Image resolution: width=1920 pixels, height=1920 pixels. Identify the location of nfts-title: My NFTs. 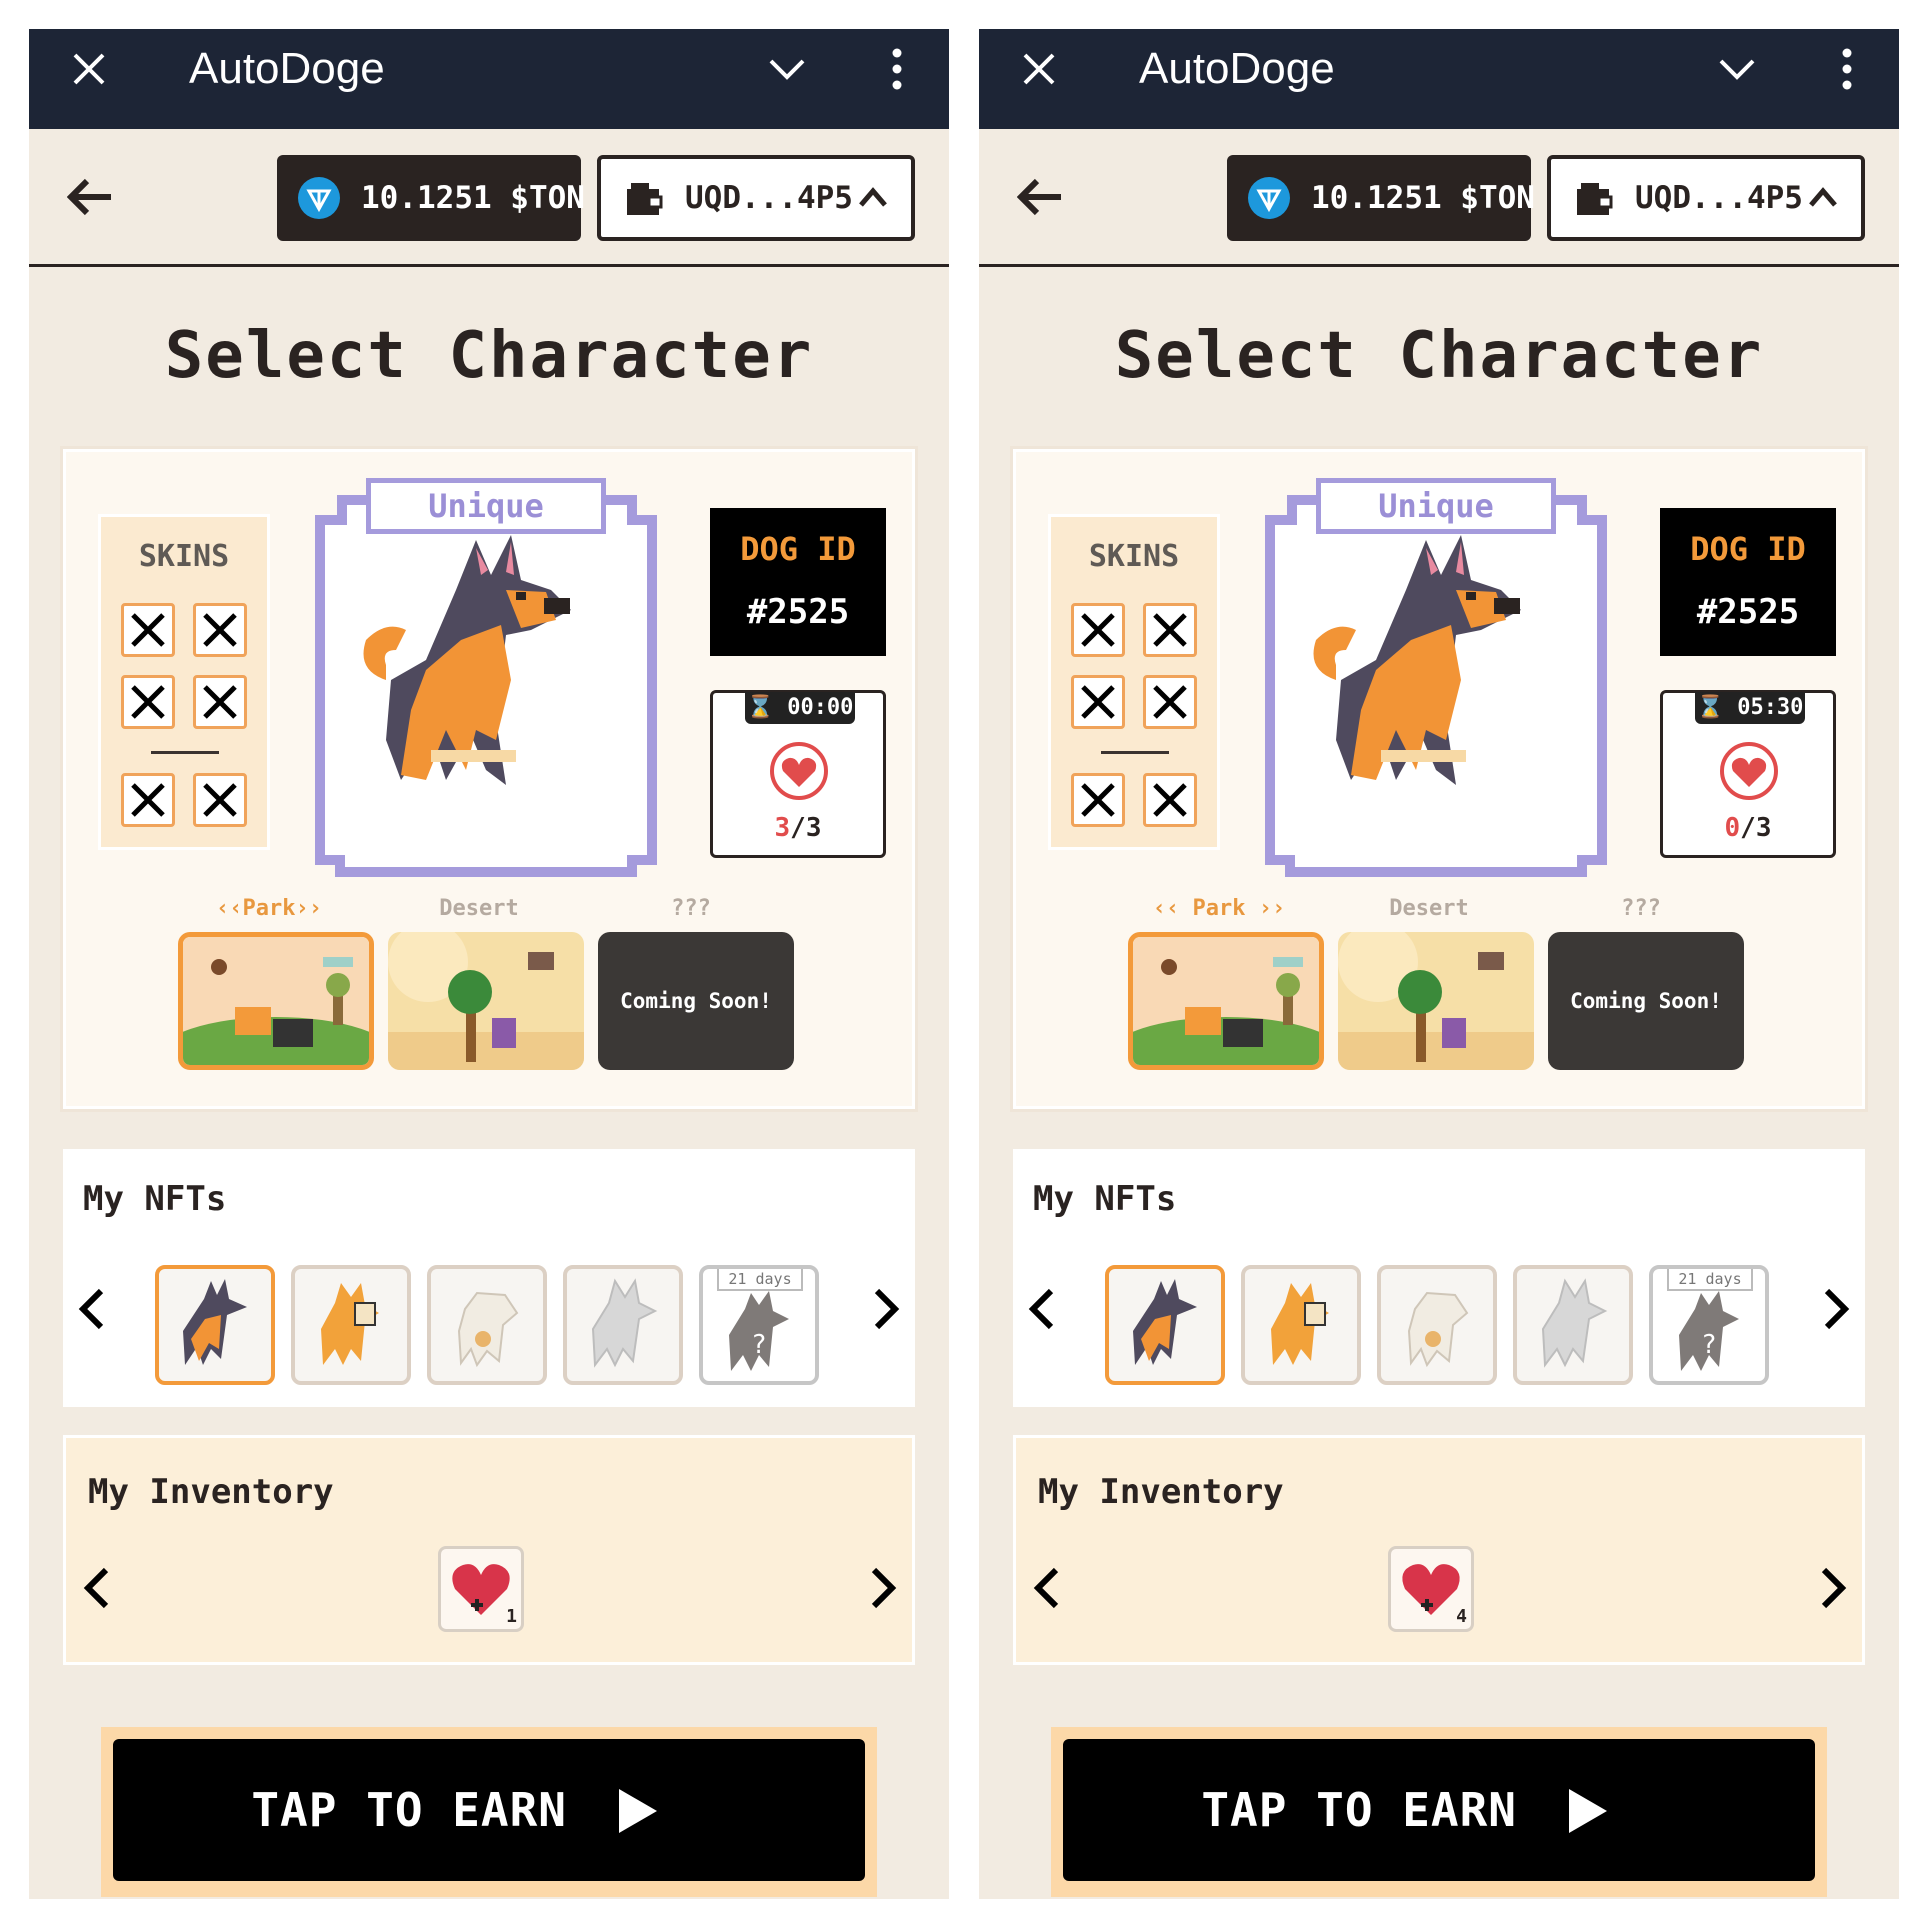
(155, 1199).